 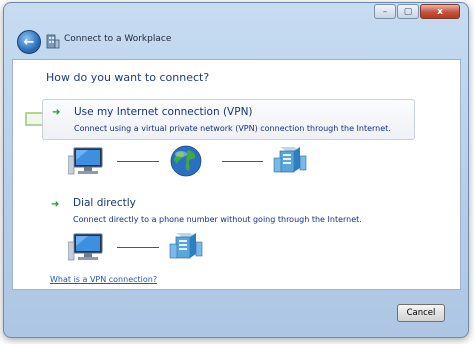 I want to click on window-controls: – ▢ x, so click(x=417, y=11).